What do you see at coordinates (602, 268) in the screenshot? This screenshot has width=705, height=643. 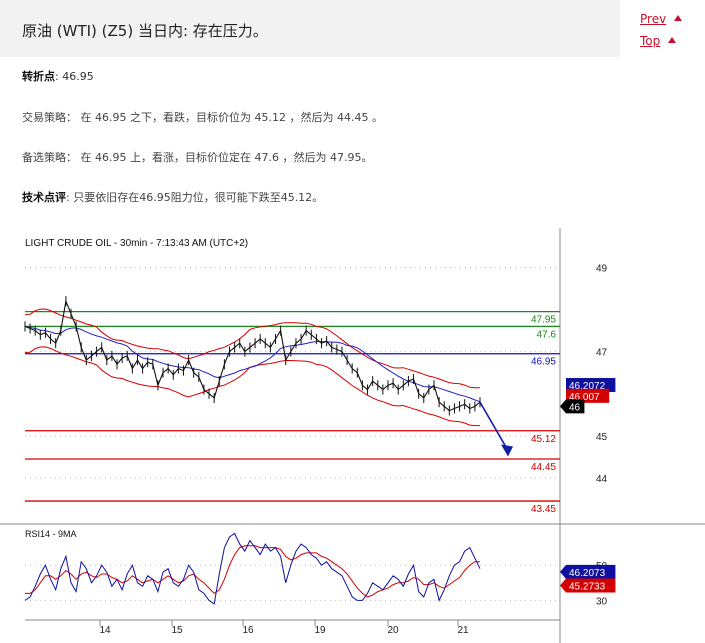 I see `price-tick-label: 49` at bounding box center [602, 268].